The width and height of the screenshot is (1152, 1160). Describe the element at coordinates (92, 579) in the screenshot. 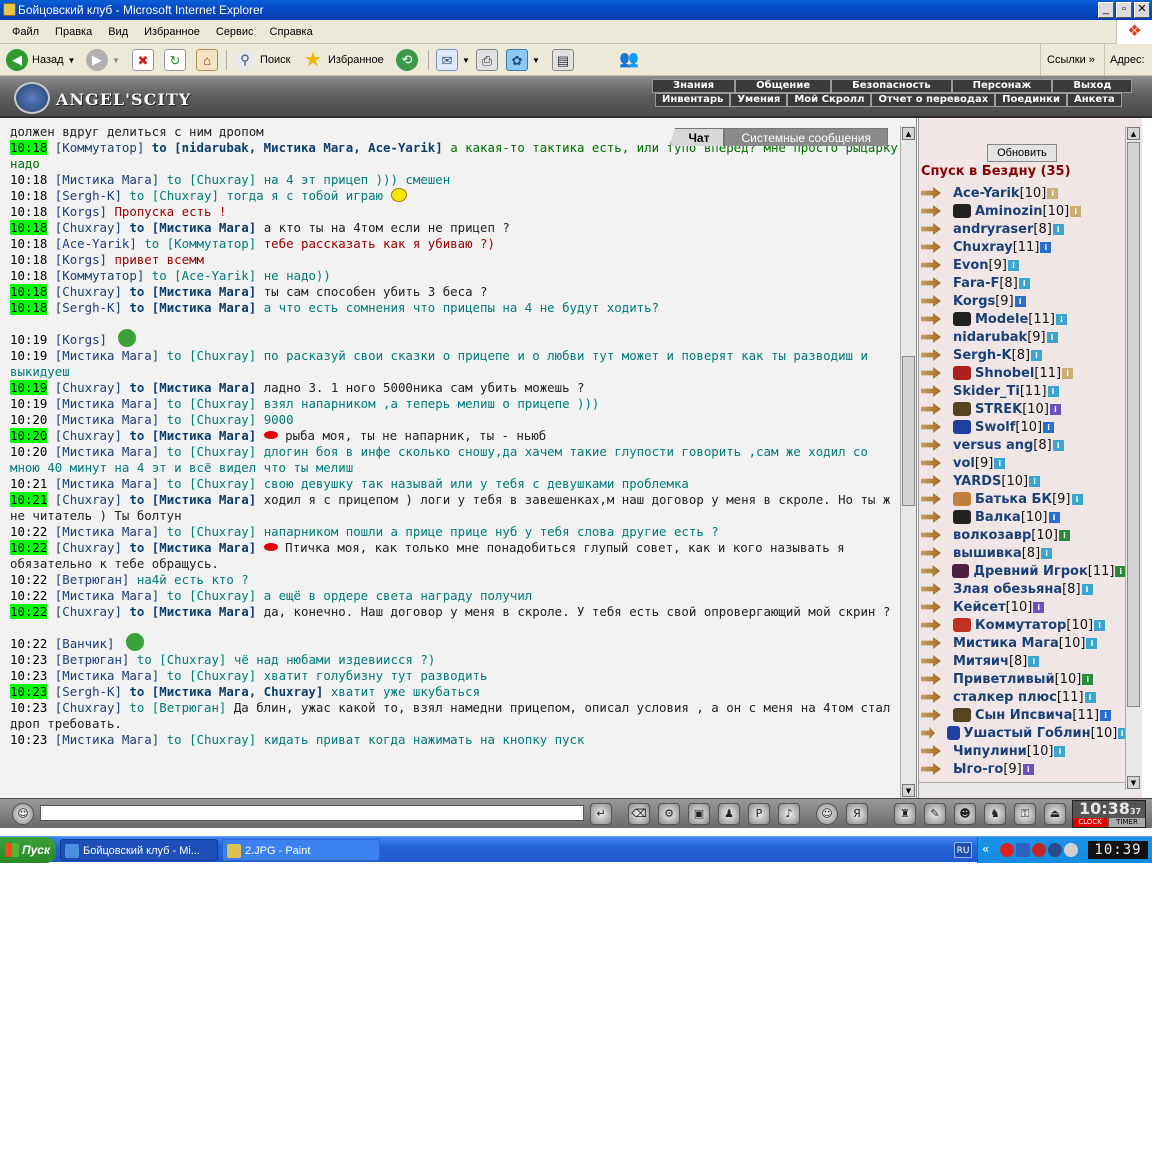

I see `message-sender: [Ветрюган]` at that location.